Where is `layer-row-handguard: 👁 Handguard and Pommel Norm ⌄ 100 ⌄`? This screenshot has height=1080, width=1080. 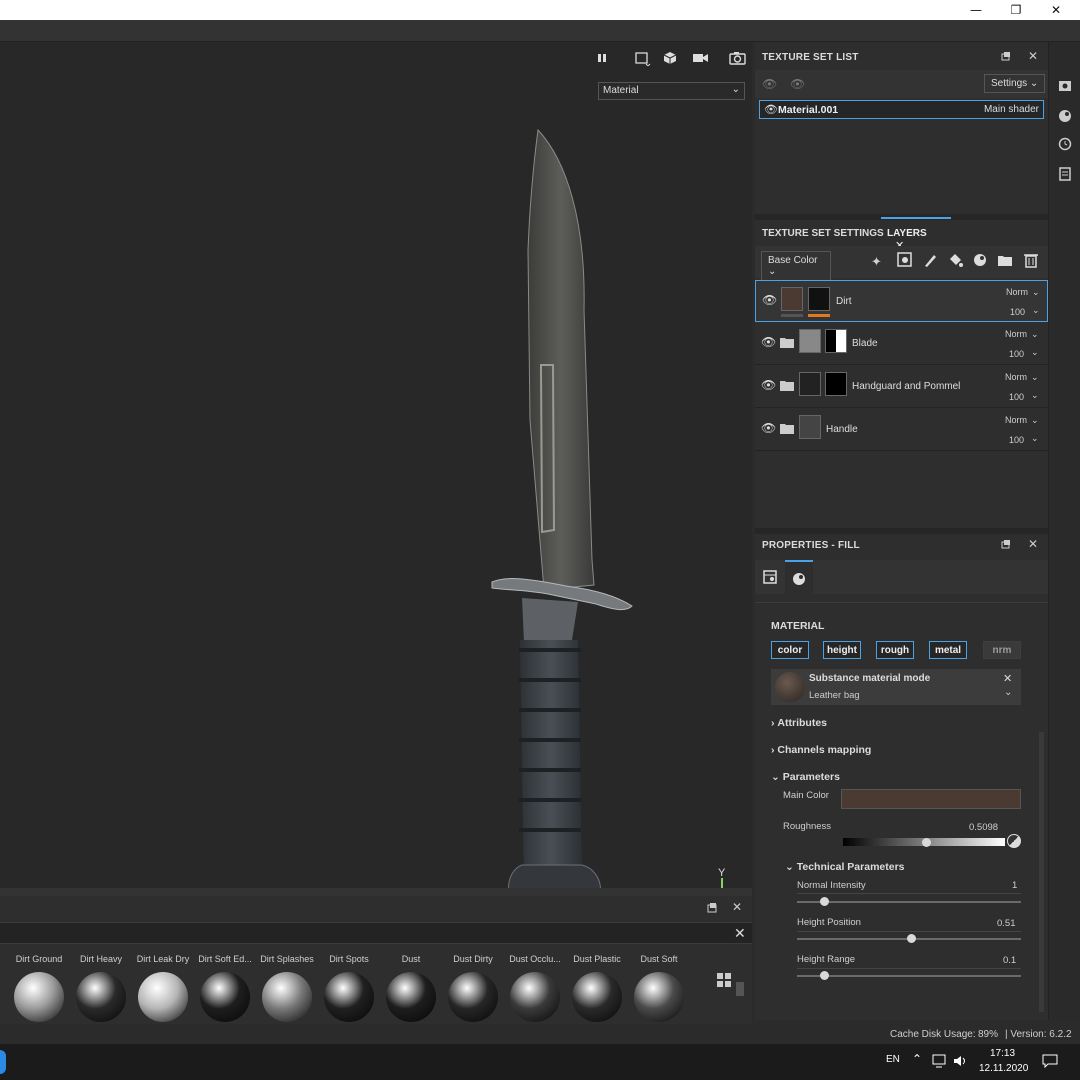 layer-row-handguard: 👁 Handguard and Pommel Norm ⌄ 100 ⌄ is located at coordinates (901, 387).